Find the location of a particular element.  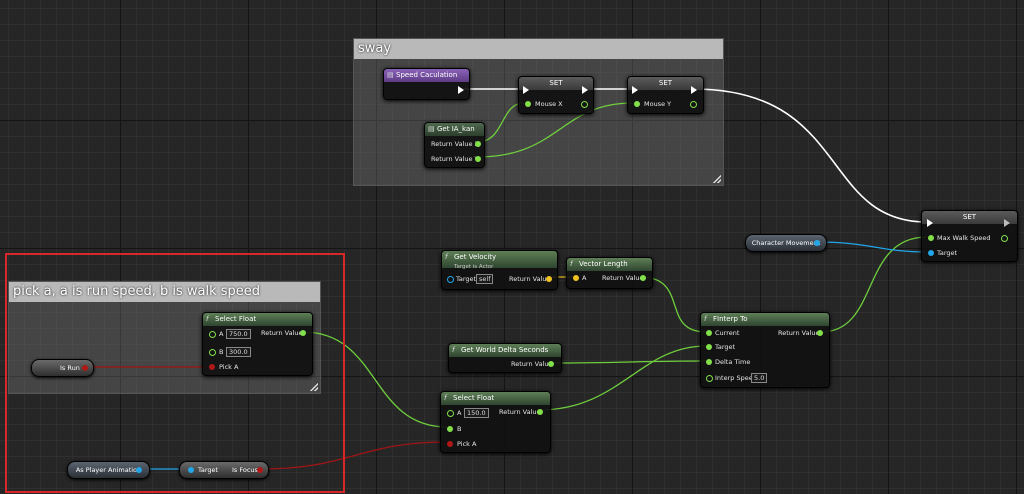

finterp-to-title: f FInterp To is located at coordinates (765, 319).